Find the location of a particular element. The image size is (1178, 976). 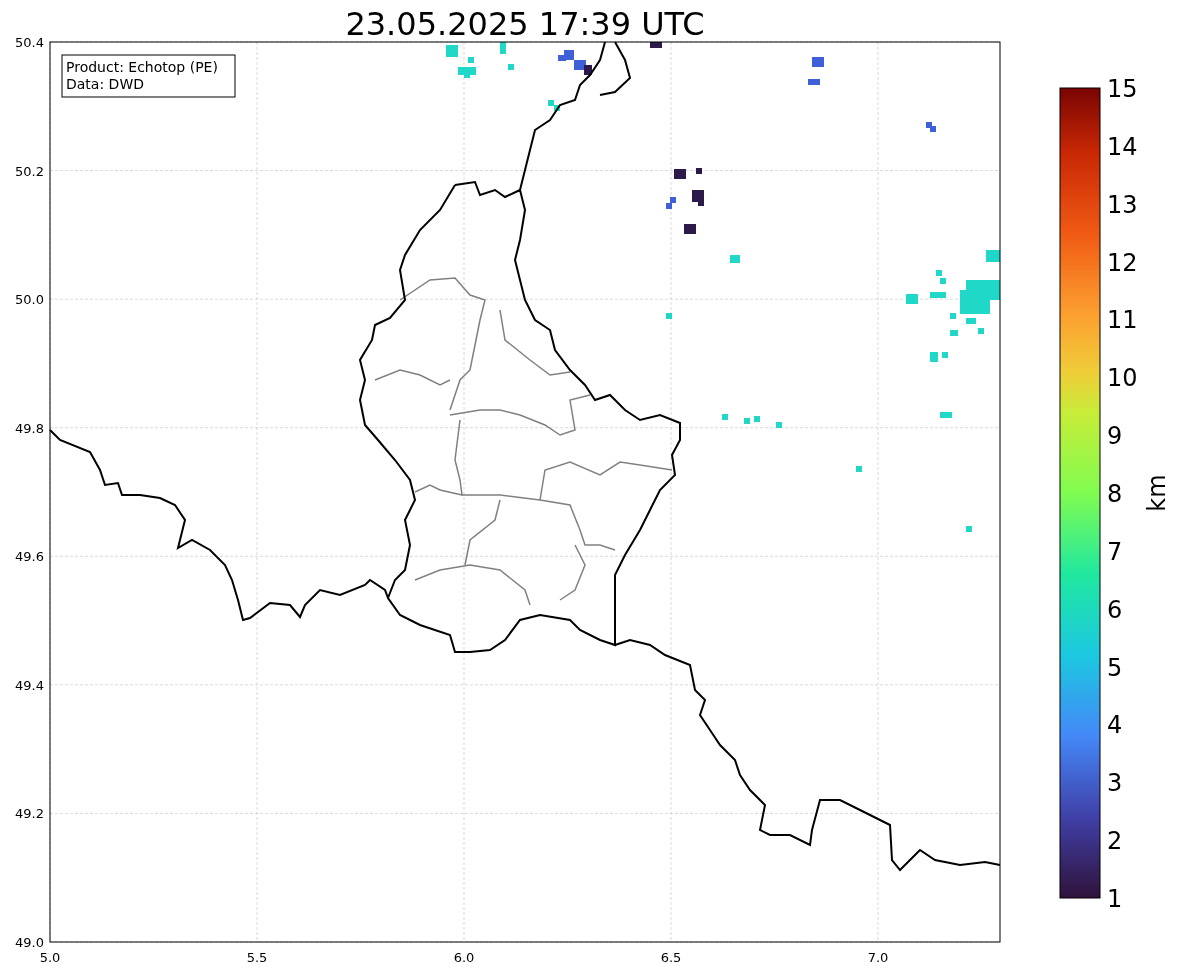

colorbar-tick-label: 12 is located at coordinates (1122, 262).